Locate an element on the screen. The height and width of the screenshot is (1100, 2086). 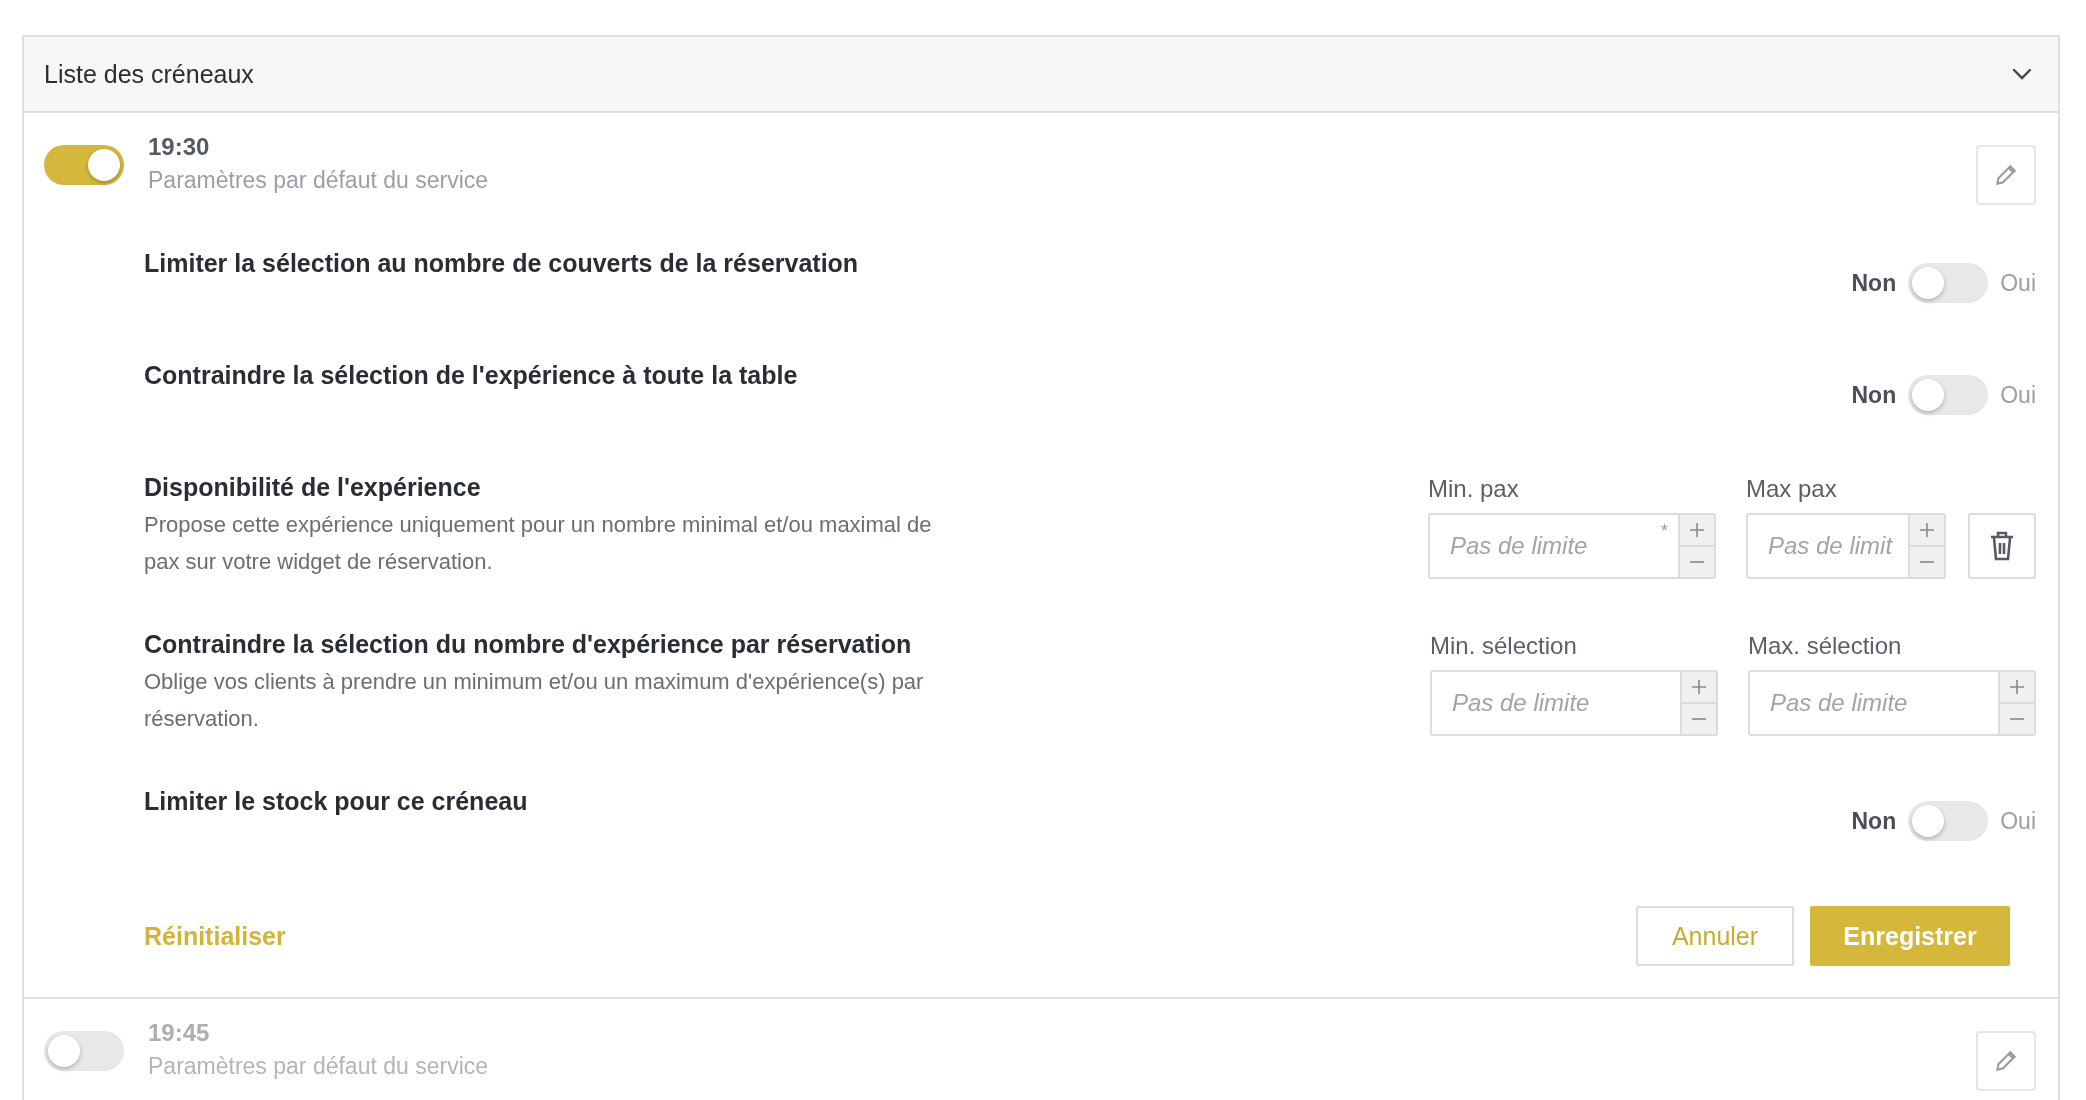
setting-title: Limiter la sélection au nombre de couverts de la réservation is located at coordinates (501, 263).